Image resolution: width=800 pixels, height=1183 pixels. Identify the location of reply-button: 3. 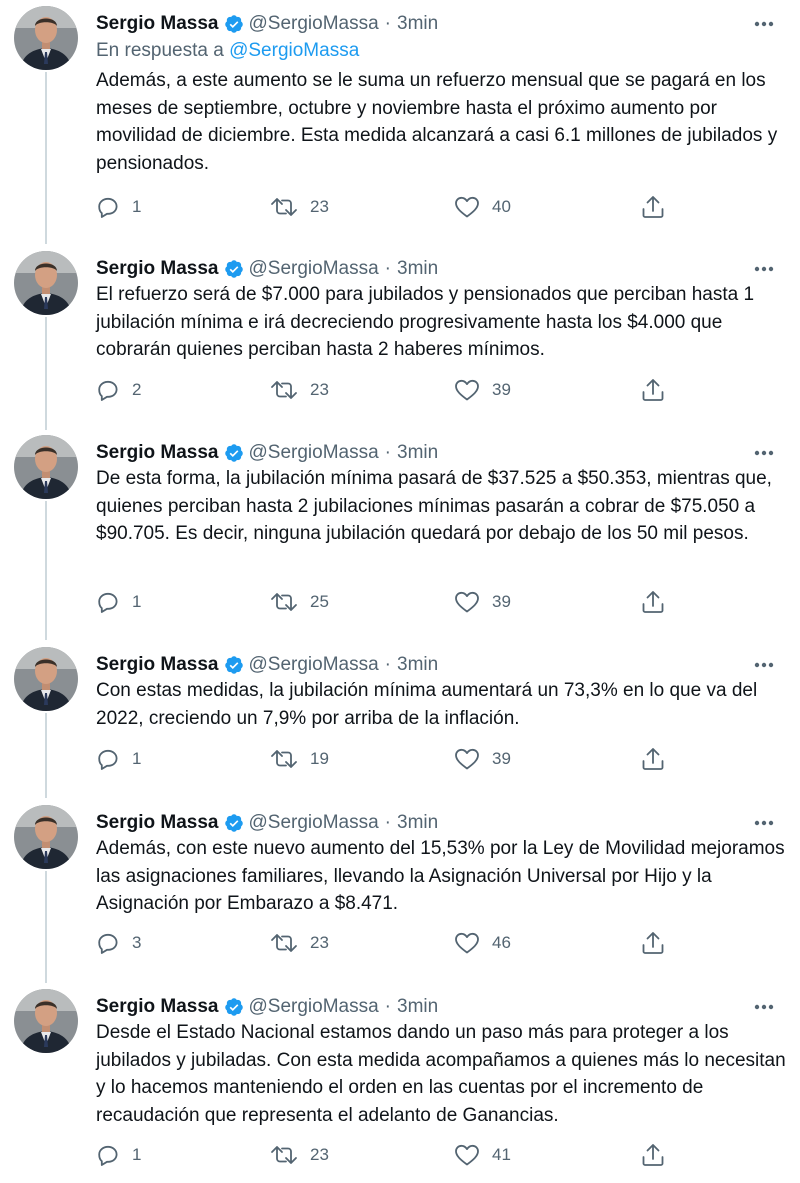
(118, 943).